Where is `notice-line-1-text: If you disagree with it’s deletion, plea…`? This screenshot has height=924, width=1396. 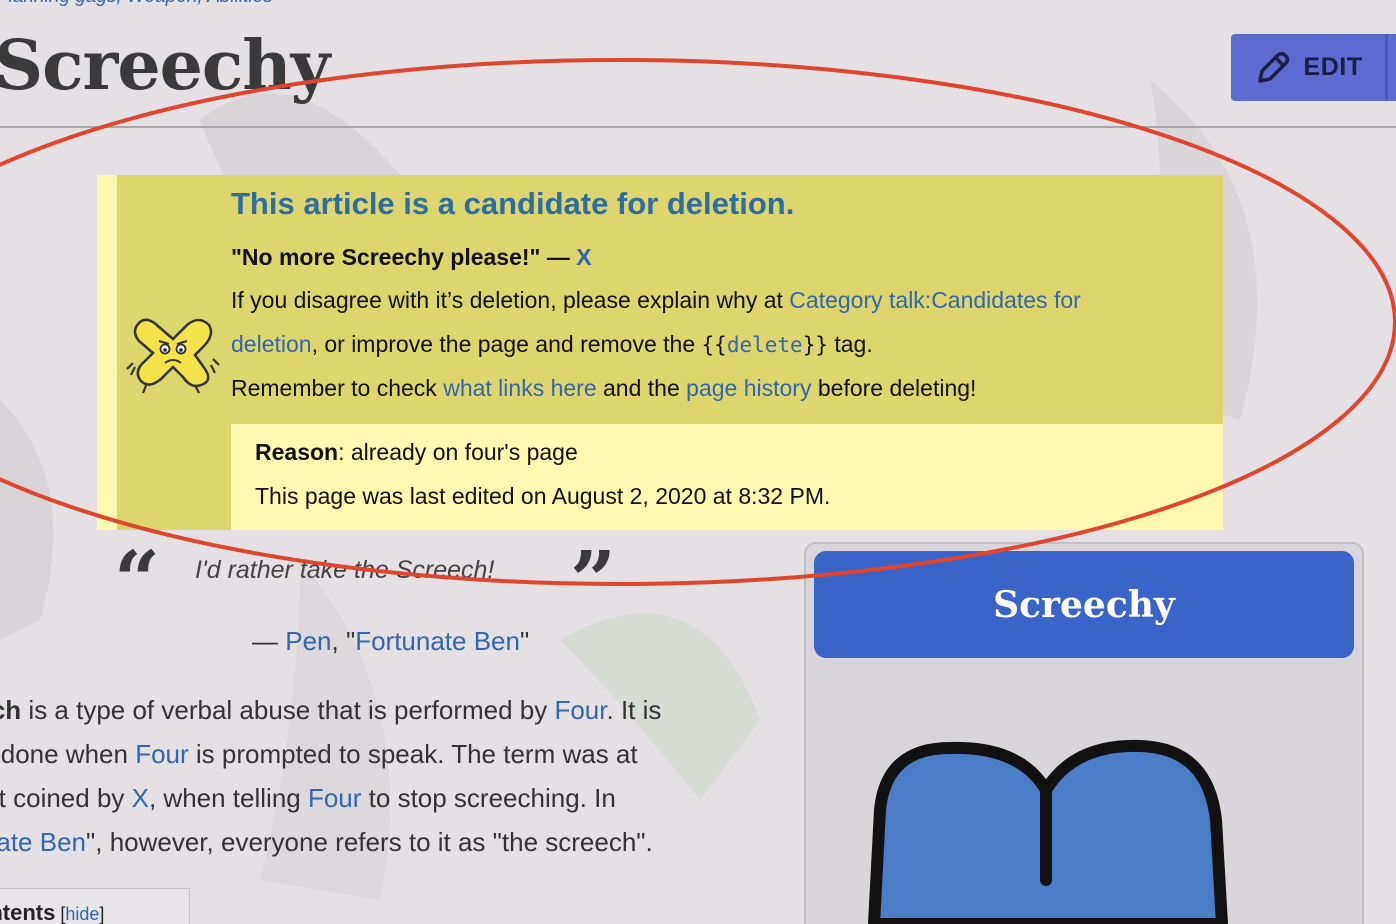
notice-line-1-text: If you disagree with it’s deletion, plea… is located at coordinates (510, 300).